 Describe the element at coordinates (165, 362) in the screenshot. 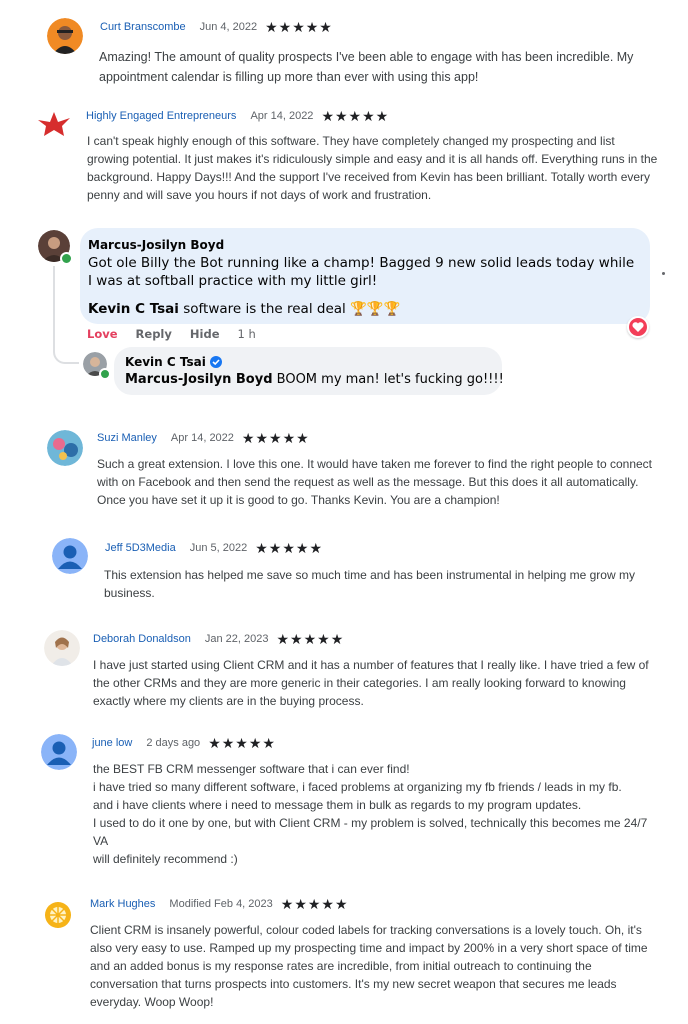

I see `replier-name: Kevin C Tsai` at that location.